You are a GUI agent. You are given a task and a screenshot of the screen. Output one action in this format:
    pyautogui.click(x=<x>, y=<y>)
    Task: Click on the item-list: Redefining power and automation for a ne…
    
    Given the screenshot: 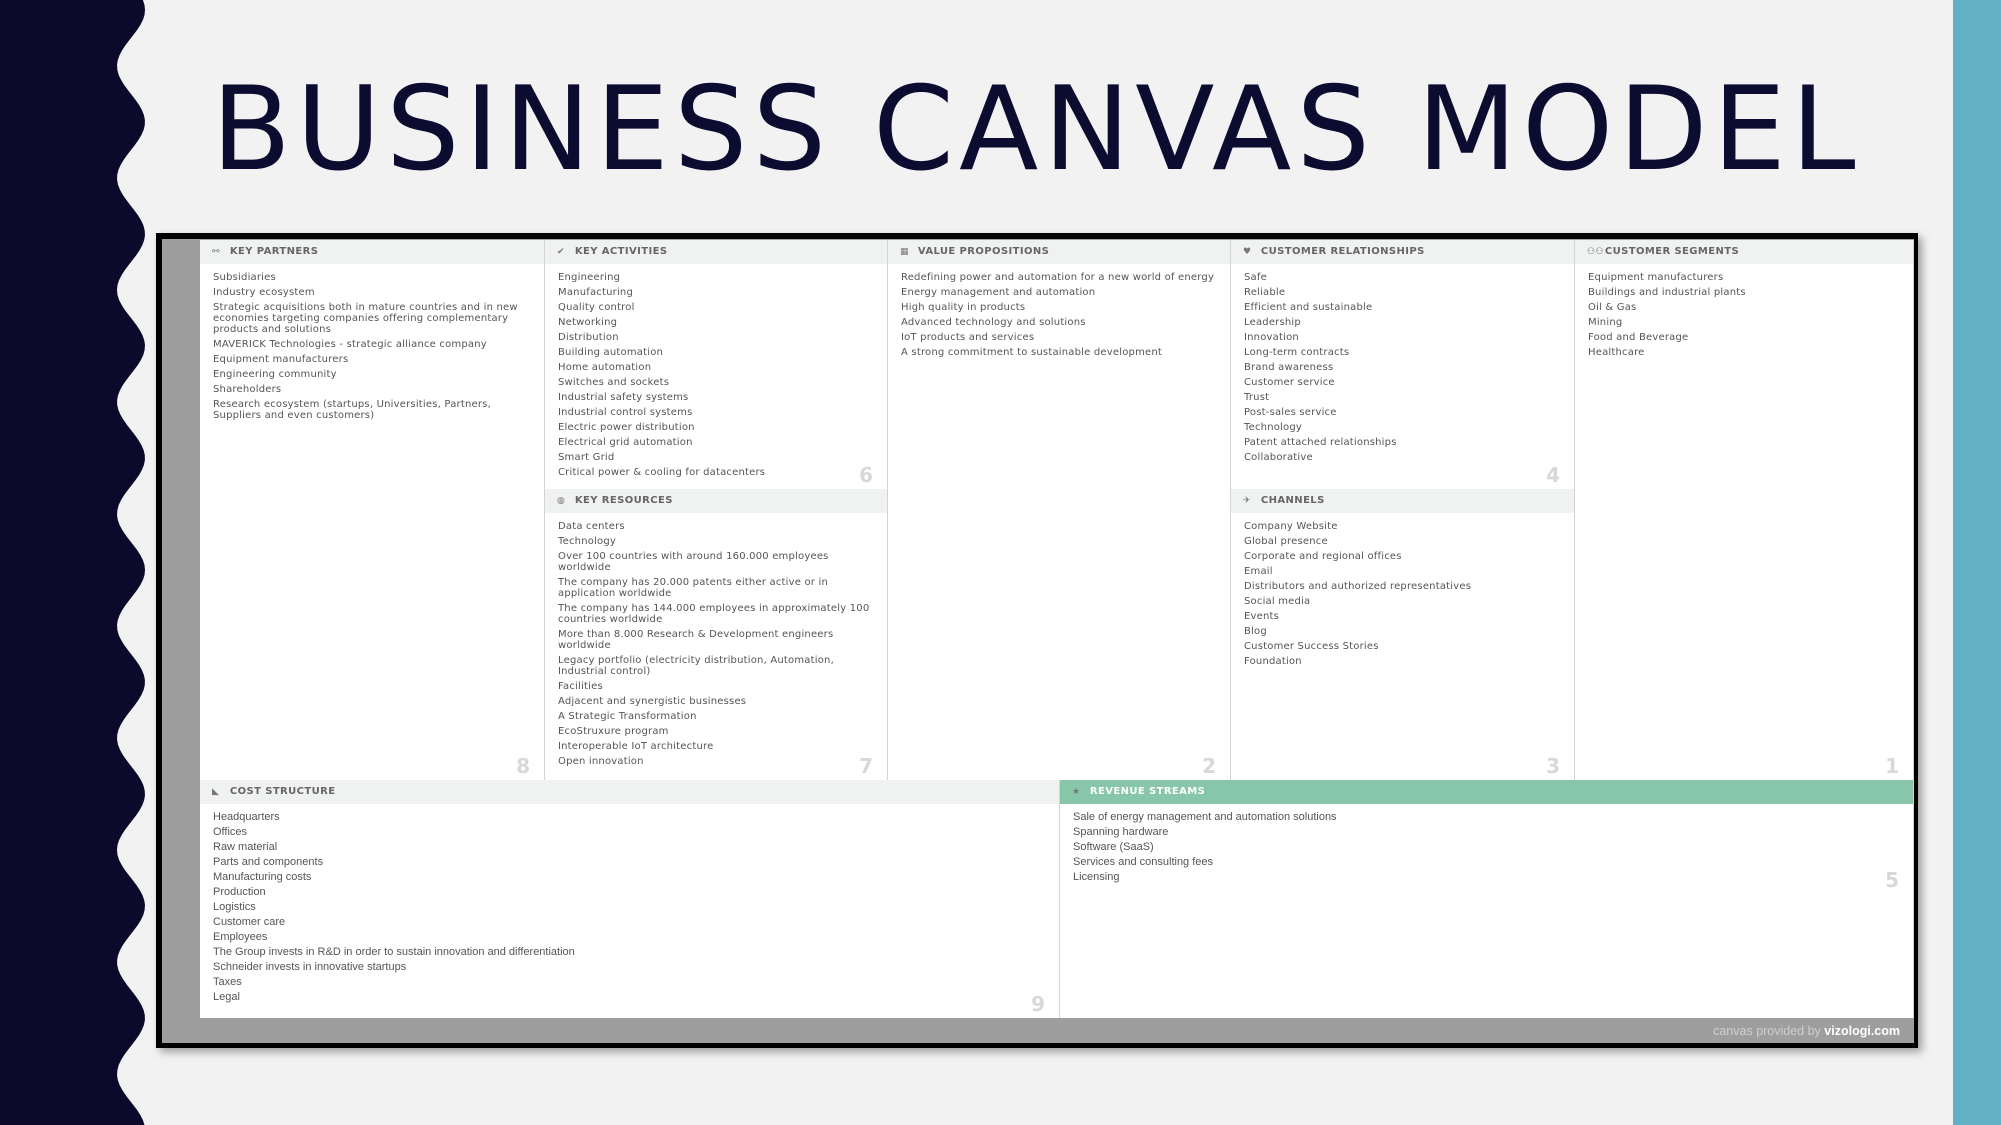 What is the action you would take?
    pyautogui.click(x=1059, y=311)
    